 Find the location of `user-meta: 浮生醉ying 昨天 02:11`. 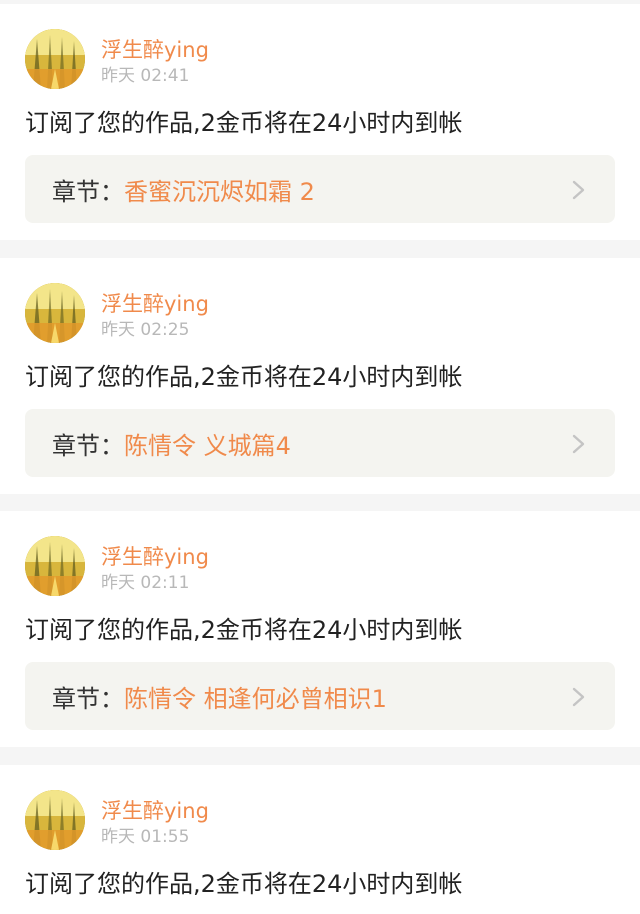

user-meta: 浮生醉ying 昨天 02:11 is located at coordinates (155, 565).